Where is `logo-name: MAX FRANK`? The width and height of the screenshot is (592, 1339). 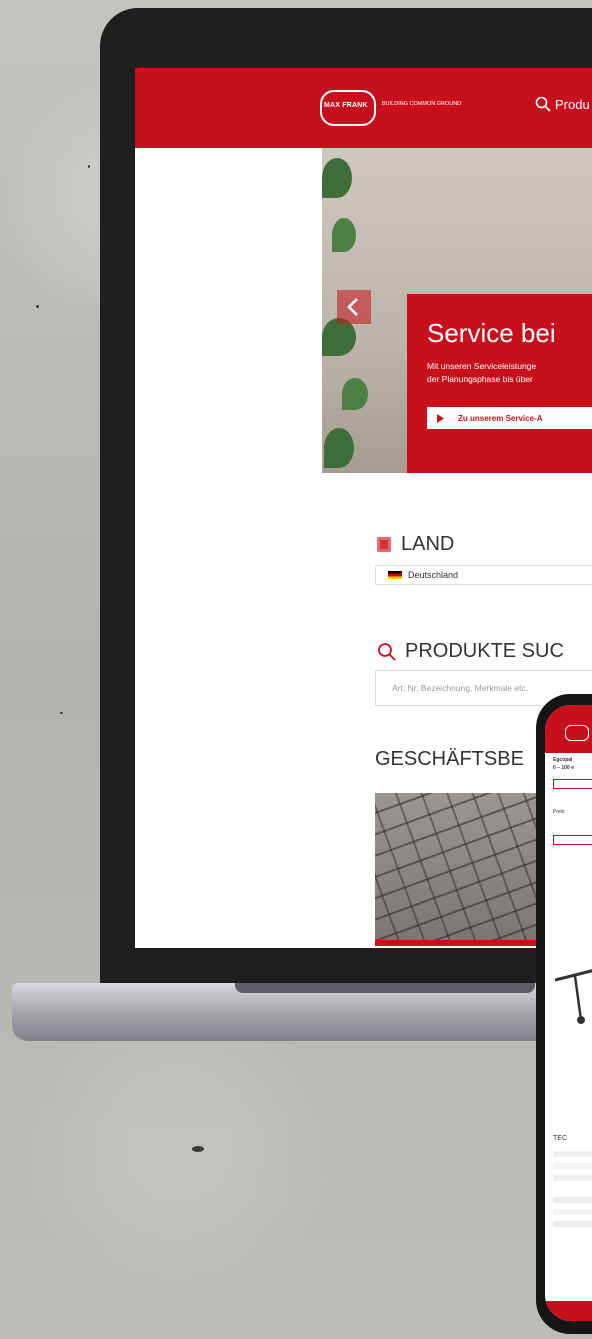
logo-name: MAX FRANK is located at coordinates (346, 105).